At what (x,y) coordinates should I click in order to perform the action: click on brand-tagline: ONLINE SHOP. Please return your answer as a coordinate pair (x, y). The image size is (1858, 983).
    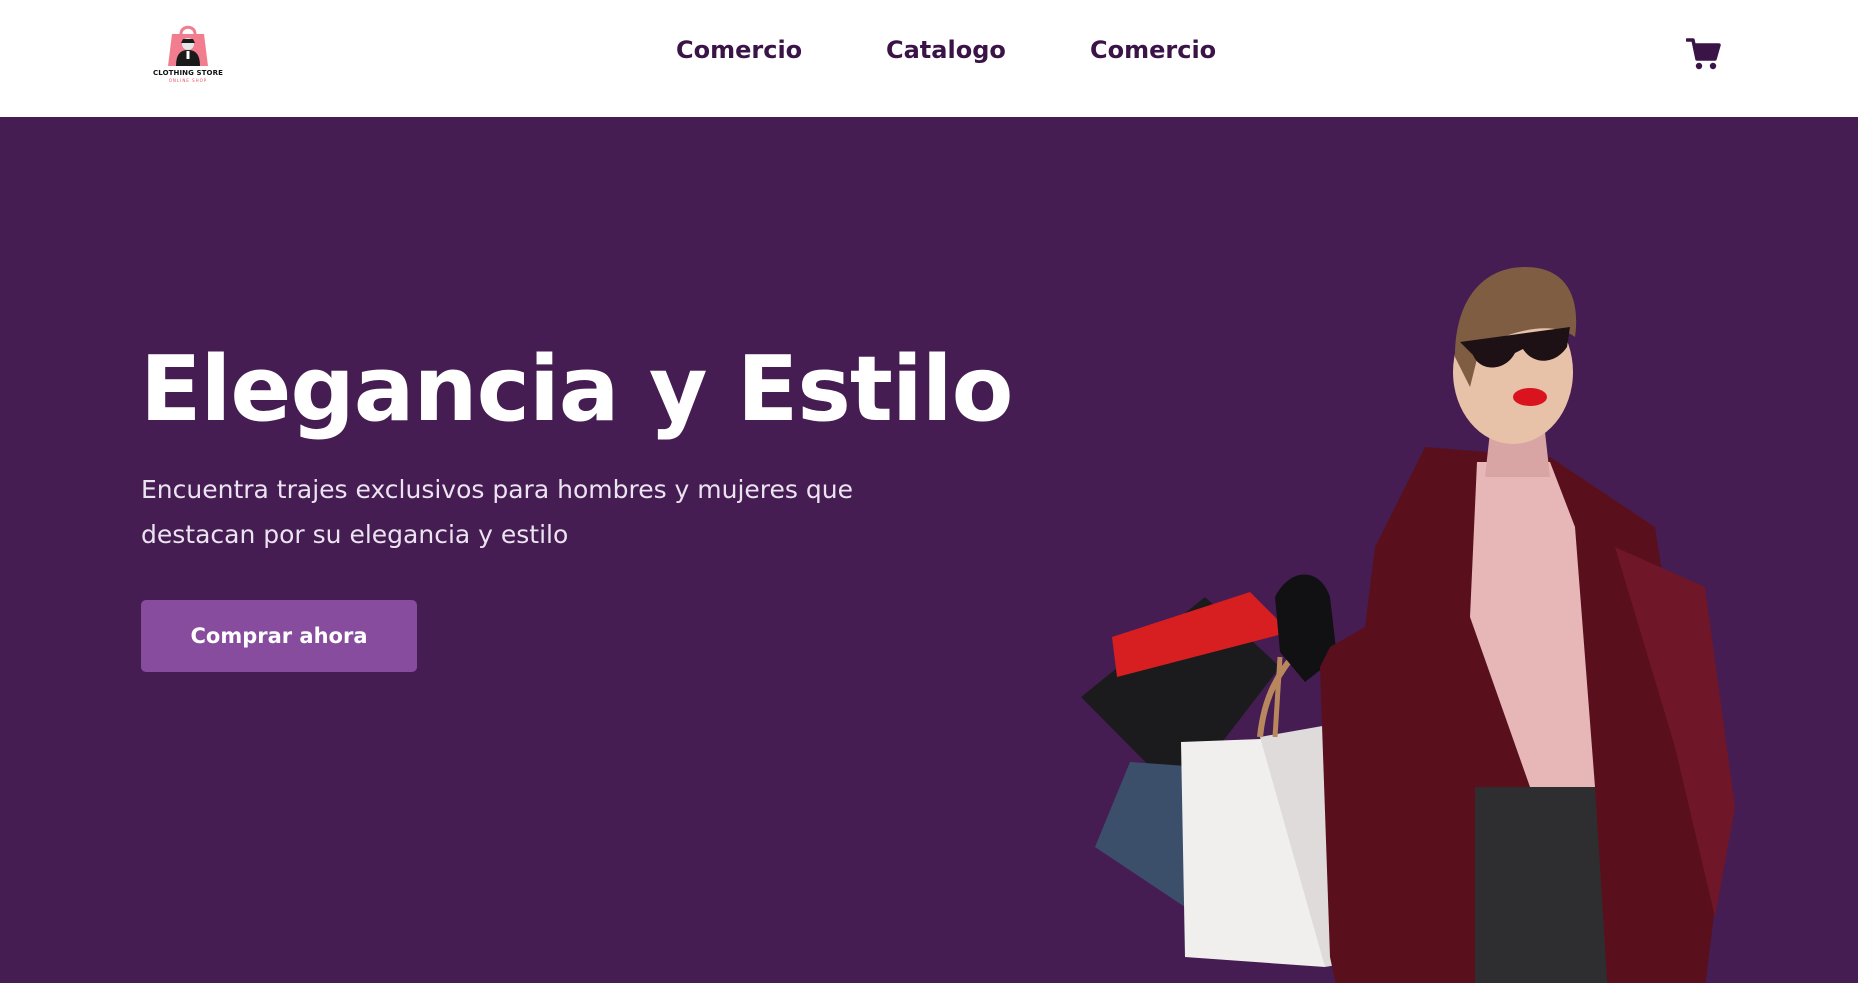
    Looking at the image, I should click on (188, 80).